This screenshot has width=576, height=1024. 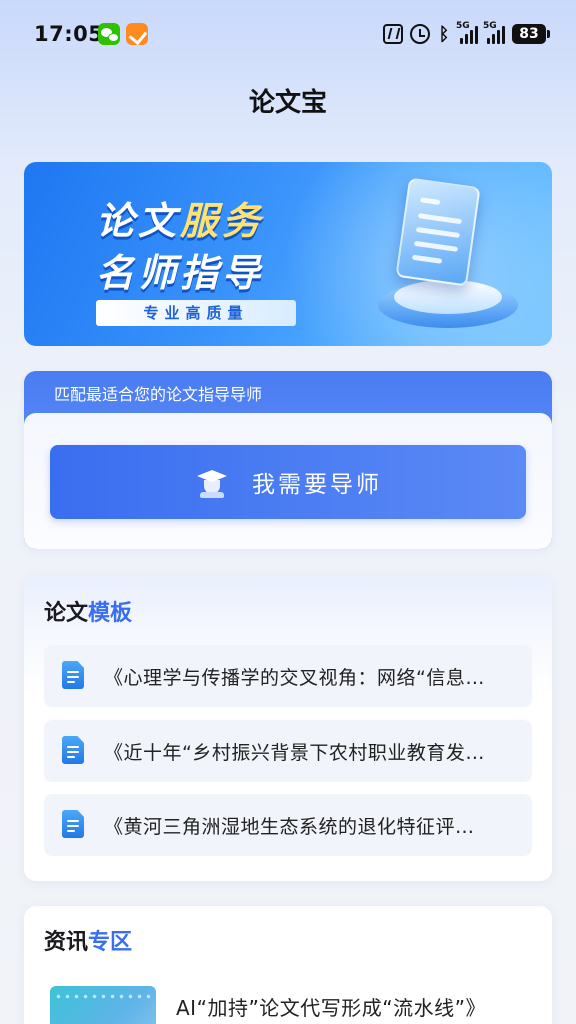 I want to click on need-mentor-label: 我需要导师, so click(x=317, y=485).